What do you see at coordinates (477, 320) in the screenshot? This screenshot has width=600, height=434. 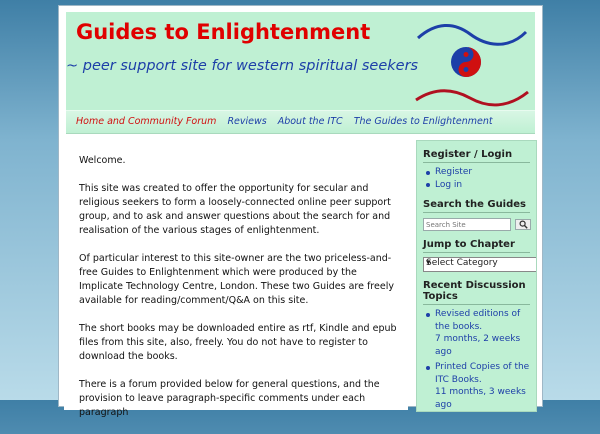 I see `discussion-topic-link: Revised editions of the books.` at bounding box center [477, 320].